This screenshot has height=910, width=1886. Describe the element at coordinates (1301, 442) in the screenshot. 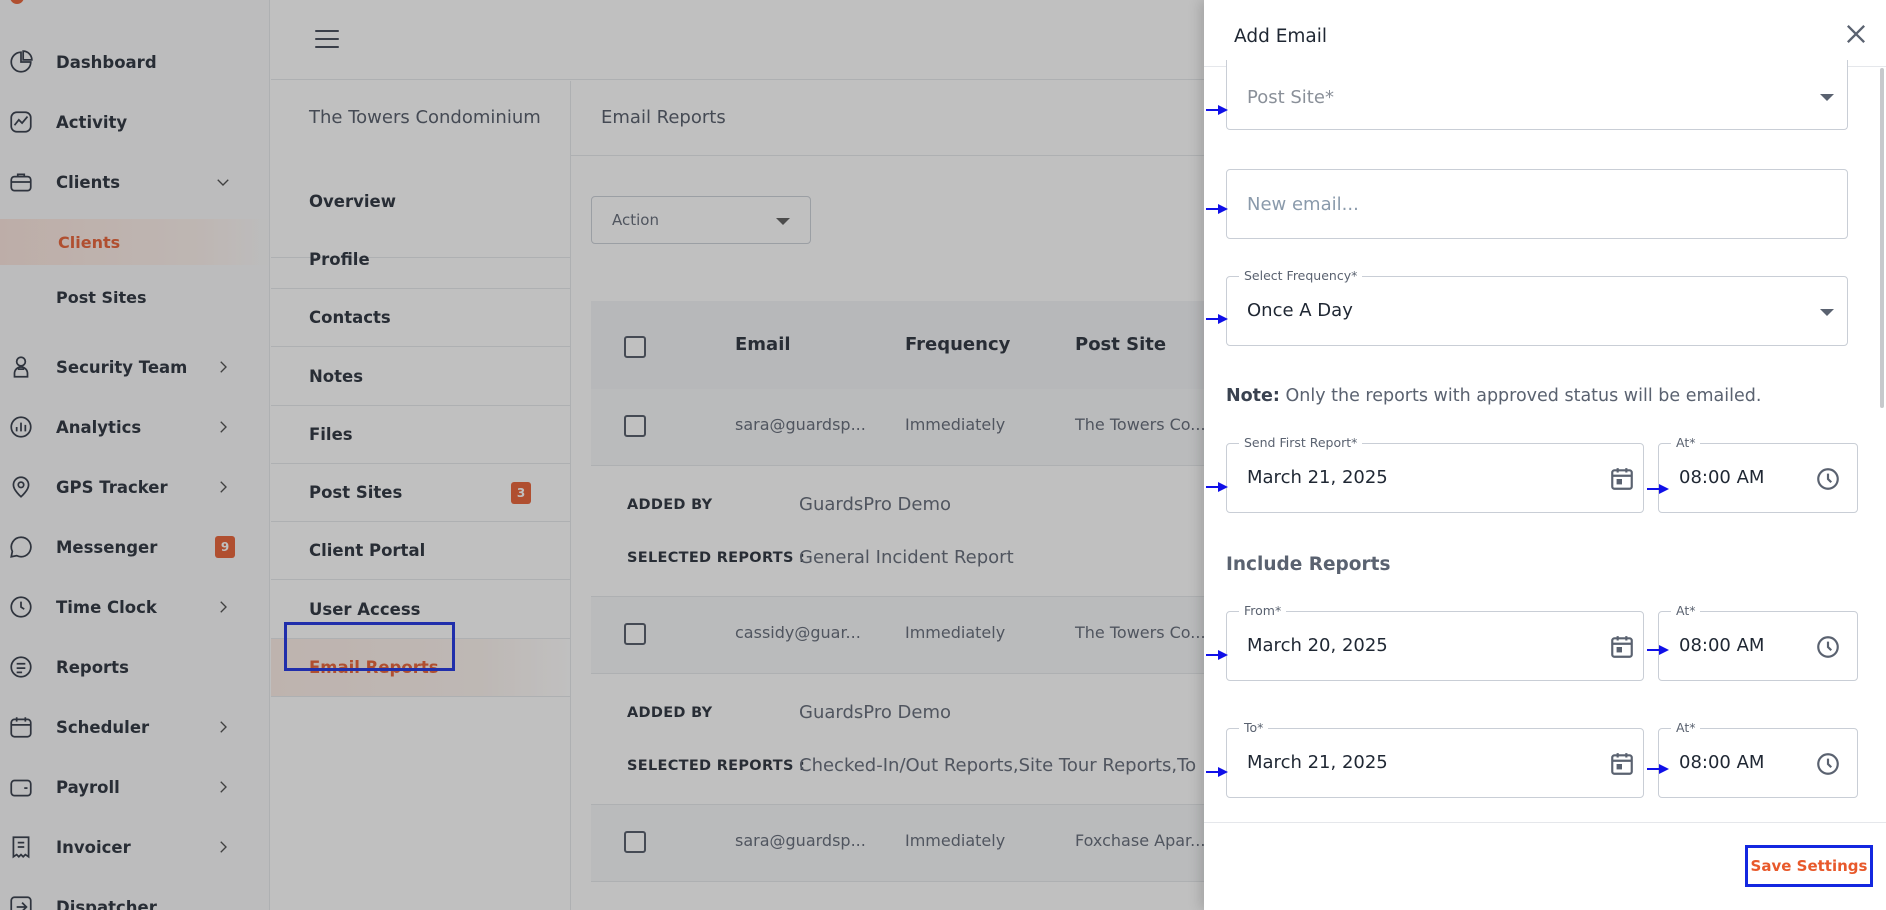

I see `send-first-report-label: Send First Report*` at that location.